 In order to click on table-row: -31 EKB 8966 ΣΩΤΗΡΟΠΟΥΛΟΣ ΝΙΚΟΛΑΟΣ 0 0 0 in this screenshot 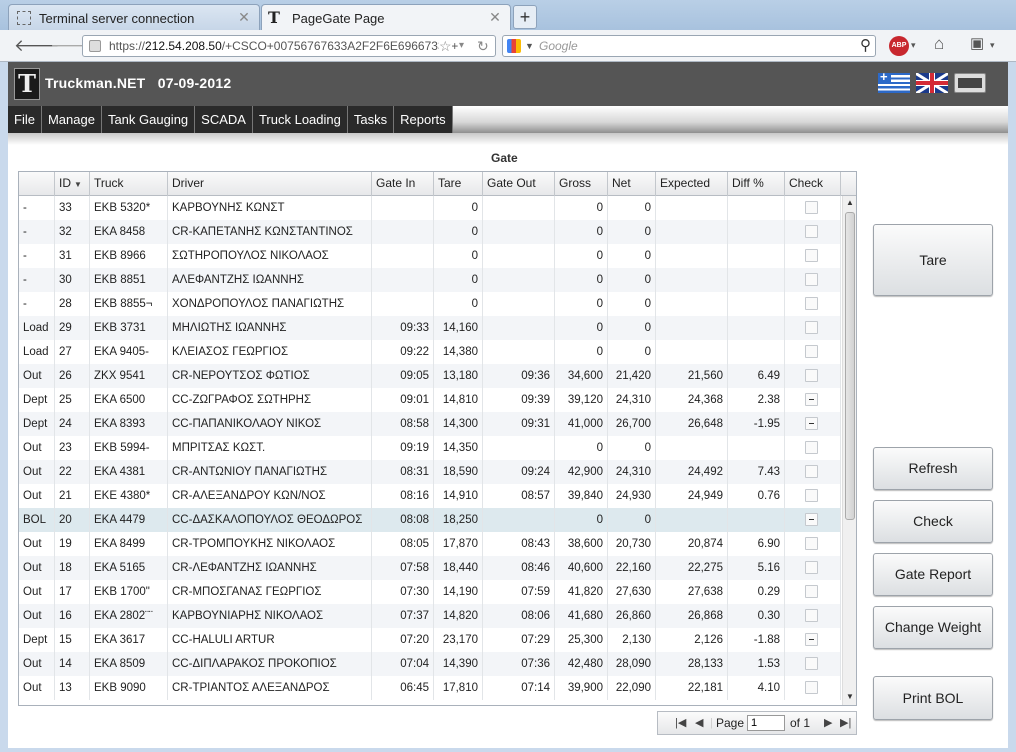, I will do `click(430, 256)`.